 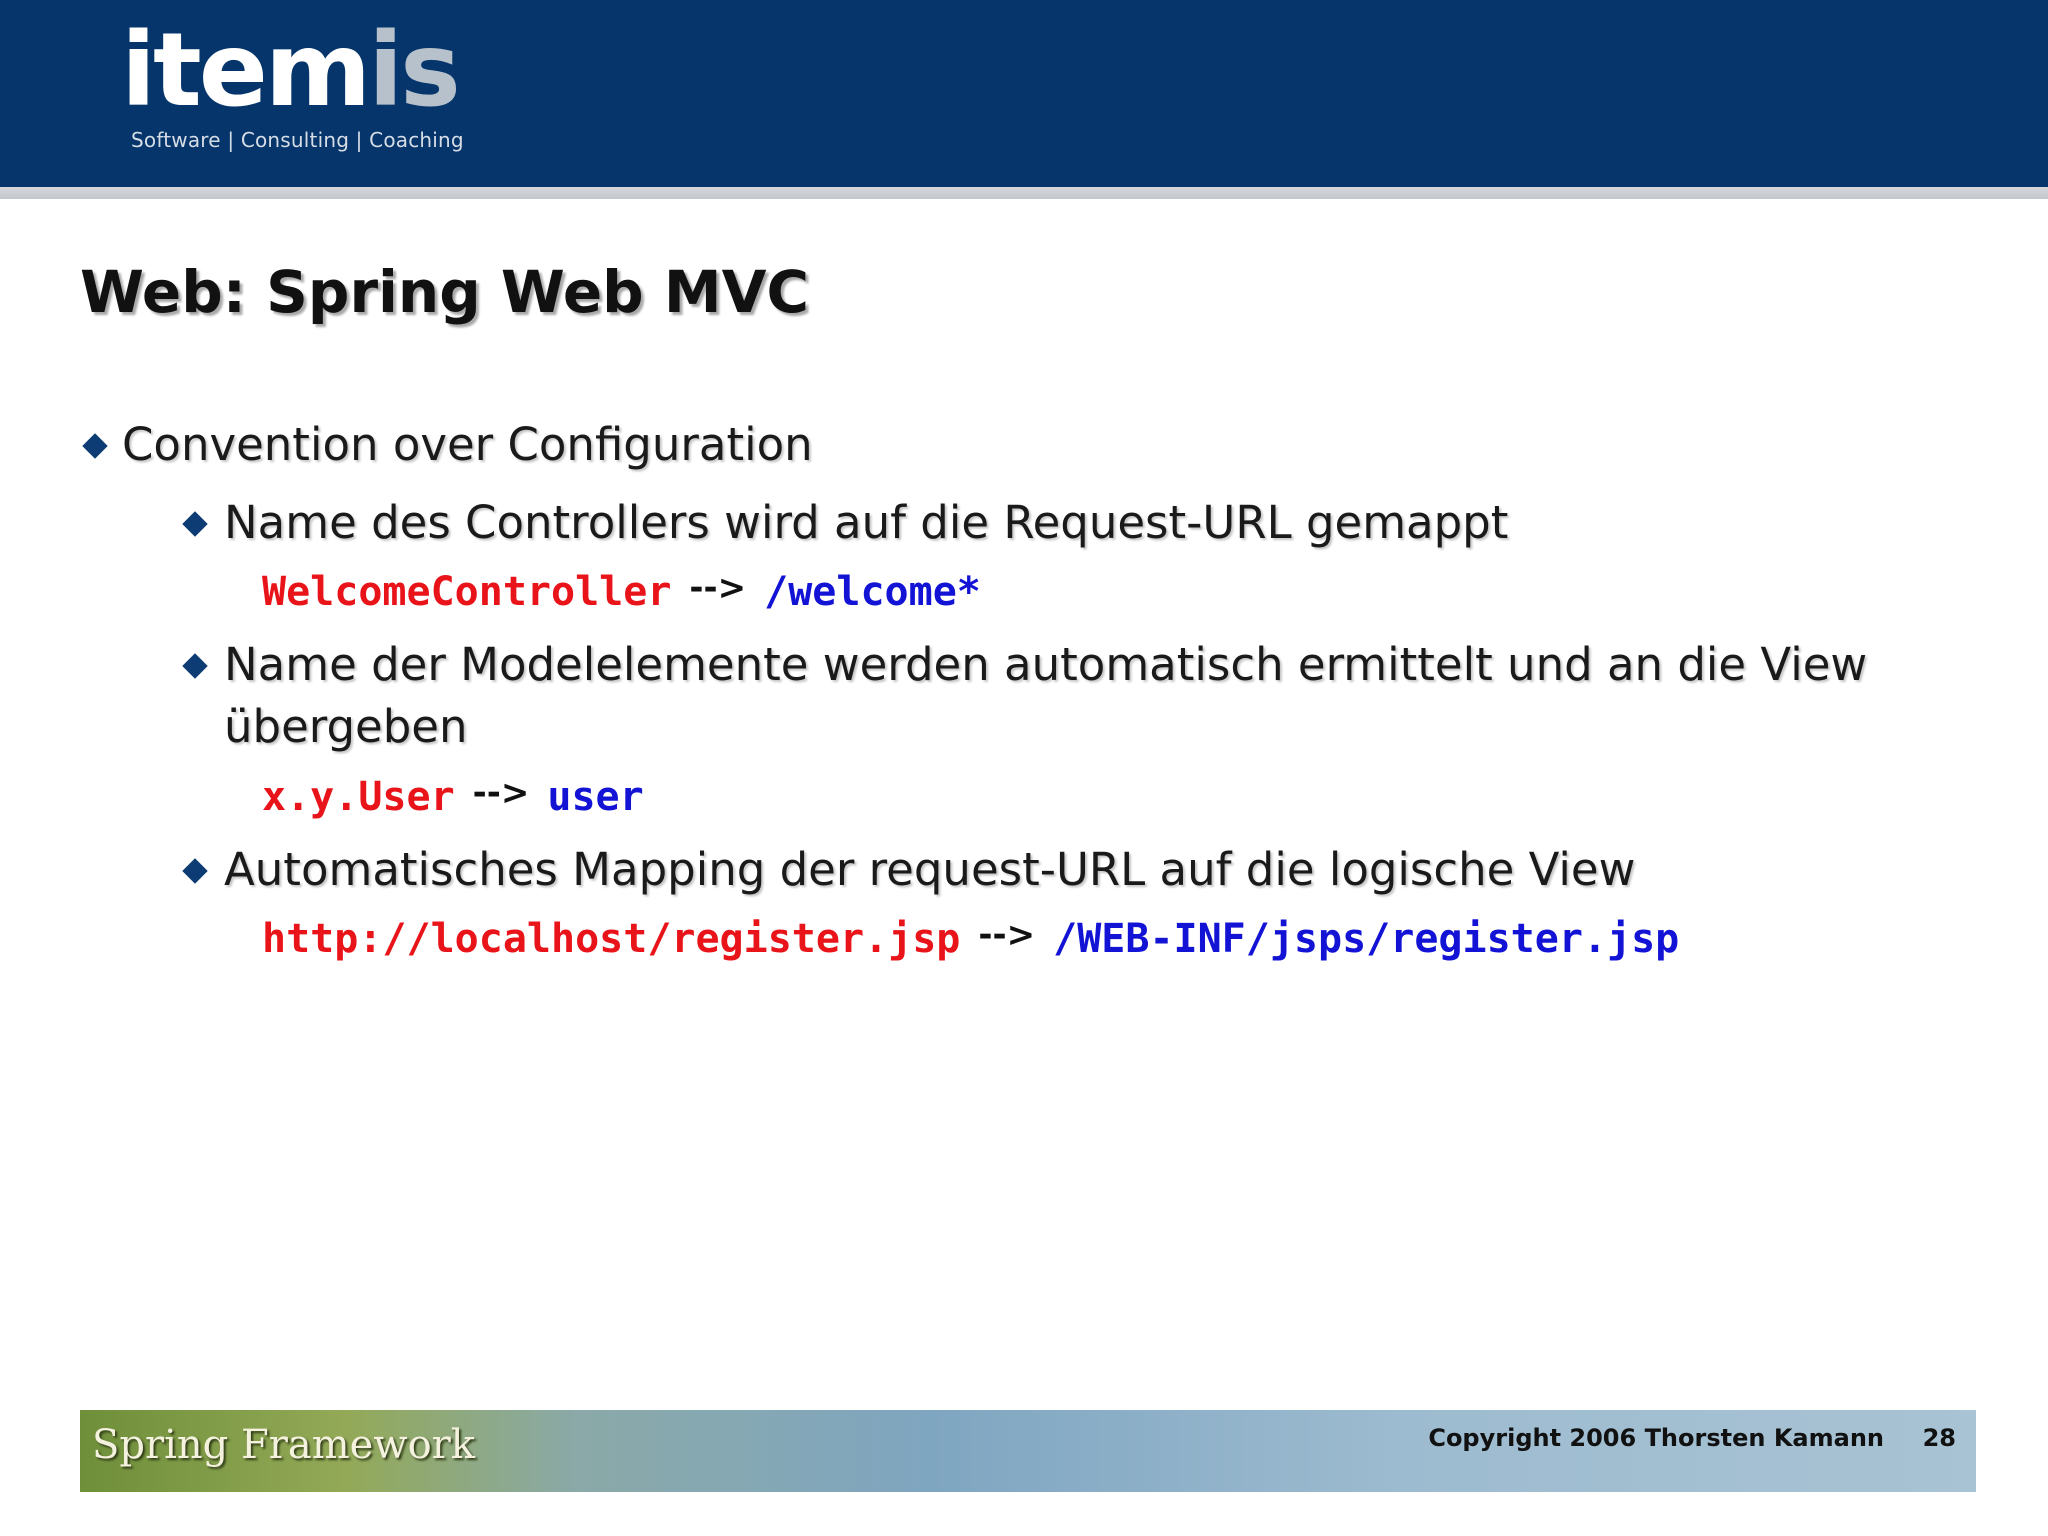 What do you see at coordinates (1656, 1438) in the screenshot?
I see `copyright-text: Copyright 2006 Thorsten Kamann` at bounding box center [1656, 1438].